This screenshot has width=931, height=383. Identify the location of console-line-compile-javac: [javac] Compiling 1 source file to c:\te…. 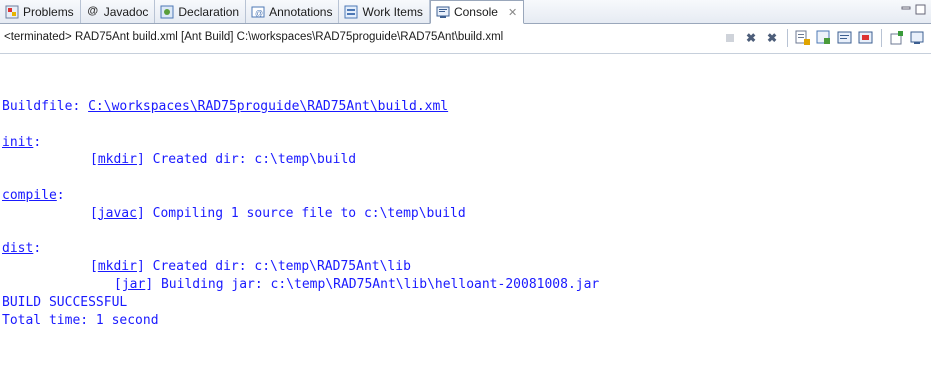
(278, 213).